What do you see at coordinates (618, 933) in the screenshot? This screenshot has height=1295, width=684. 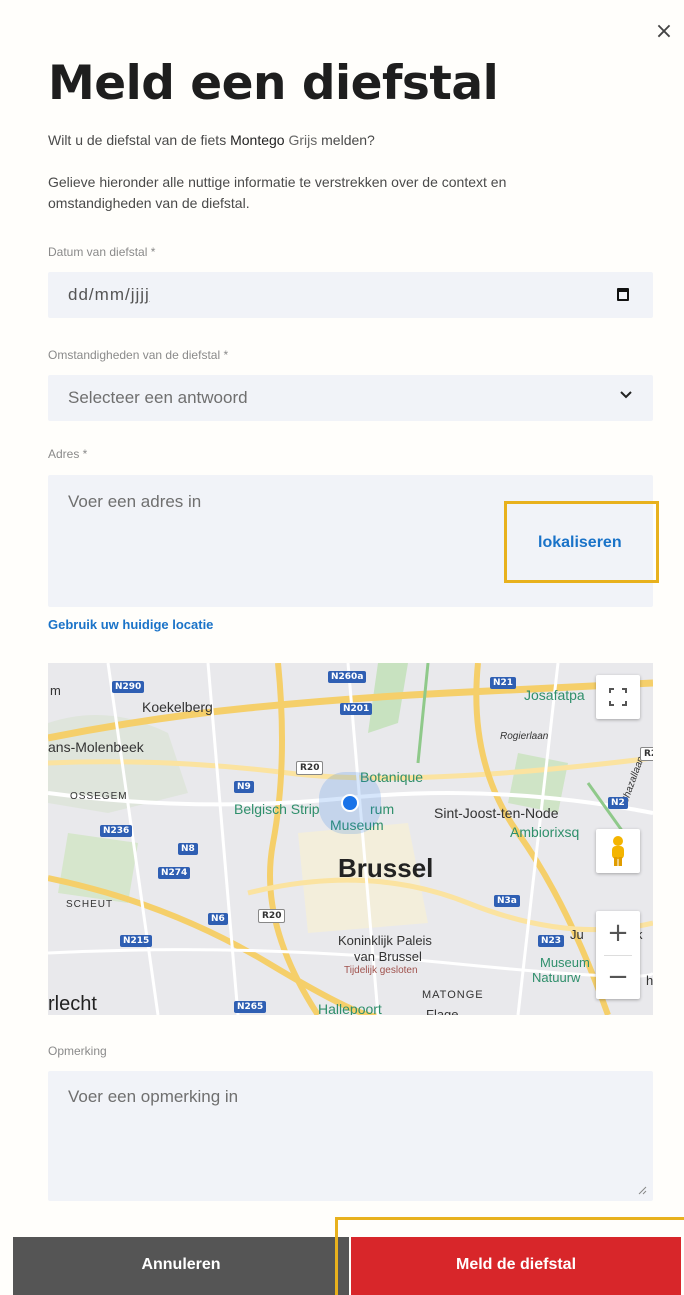 I see `zoom-in-button: +` at bounding box center [618, 933].